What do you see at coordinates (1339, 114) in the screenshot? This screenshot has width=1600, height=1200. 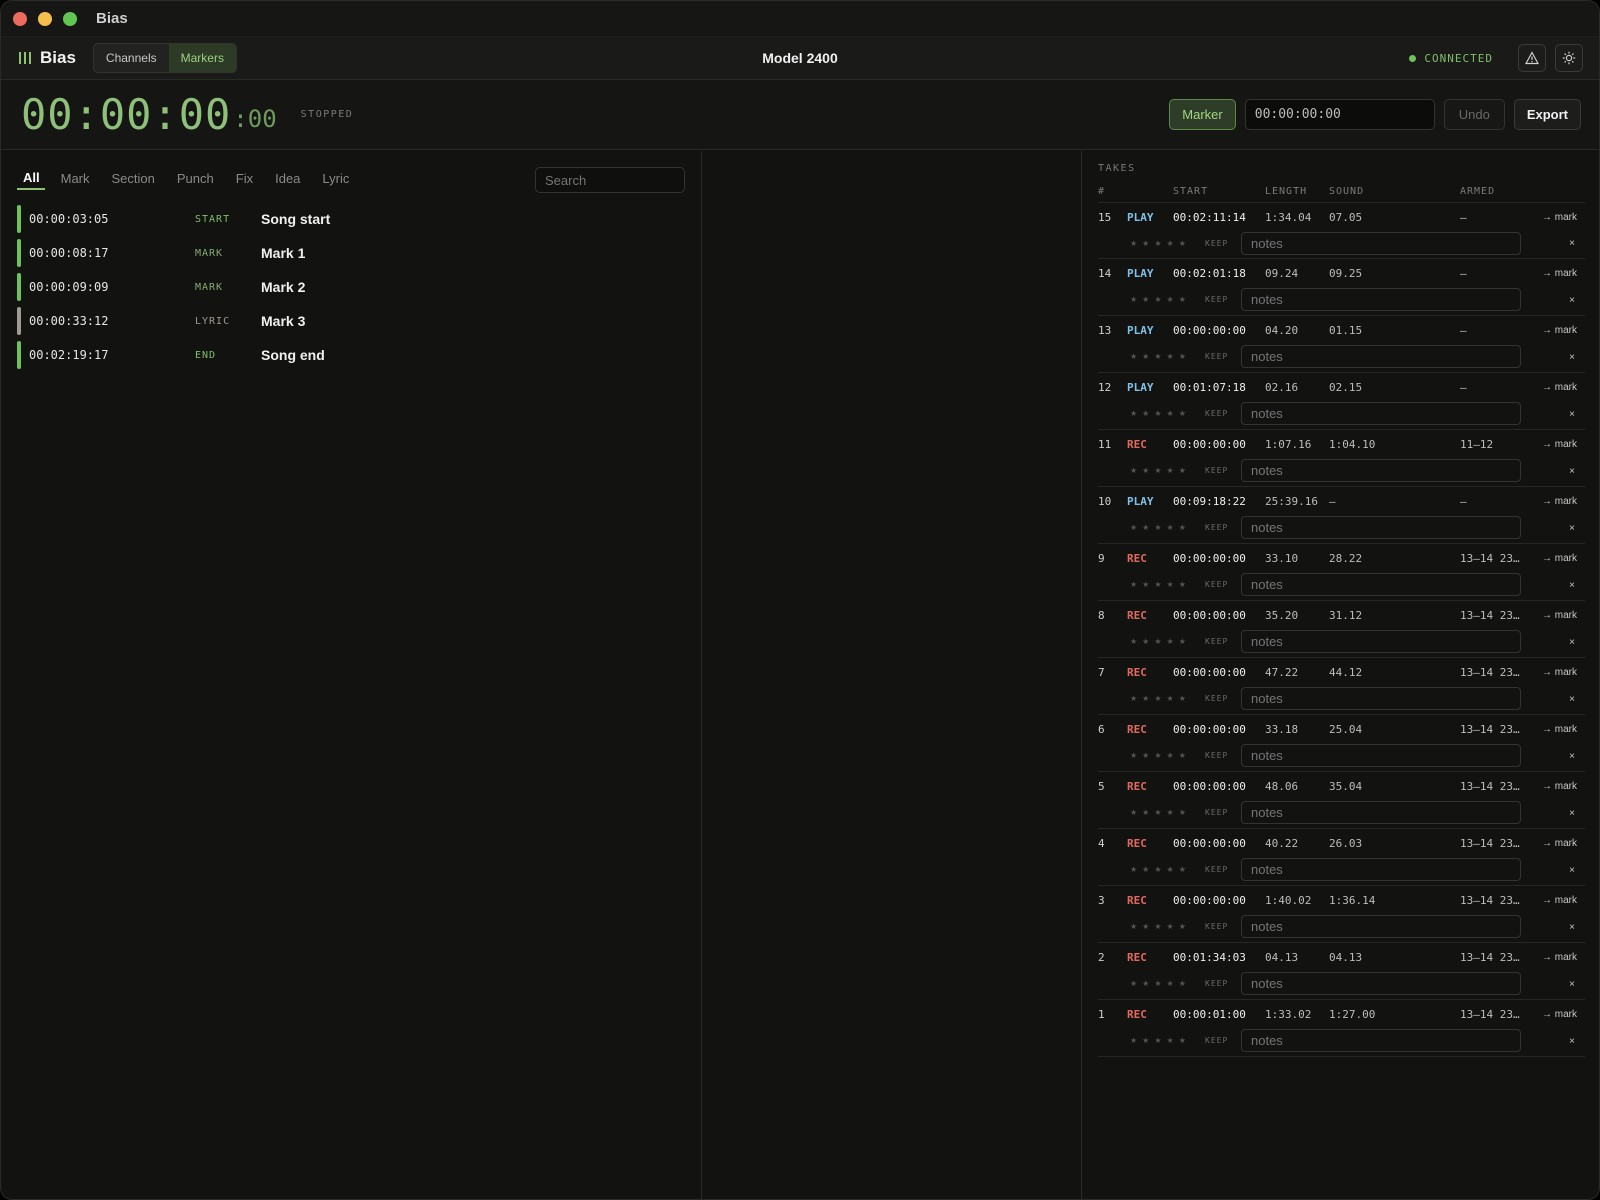 I see `timecode-input` at bounding box center [1339, 114].